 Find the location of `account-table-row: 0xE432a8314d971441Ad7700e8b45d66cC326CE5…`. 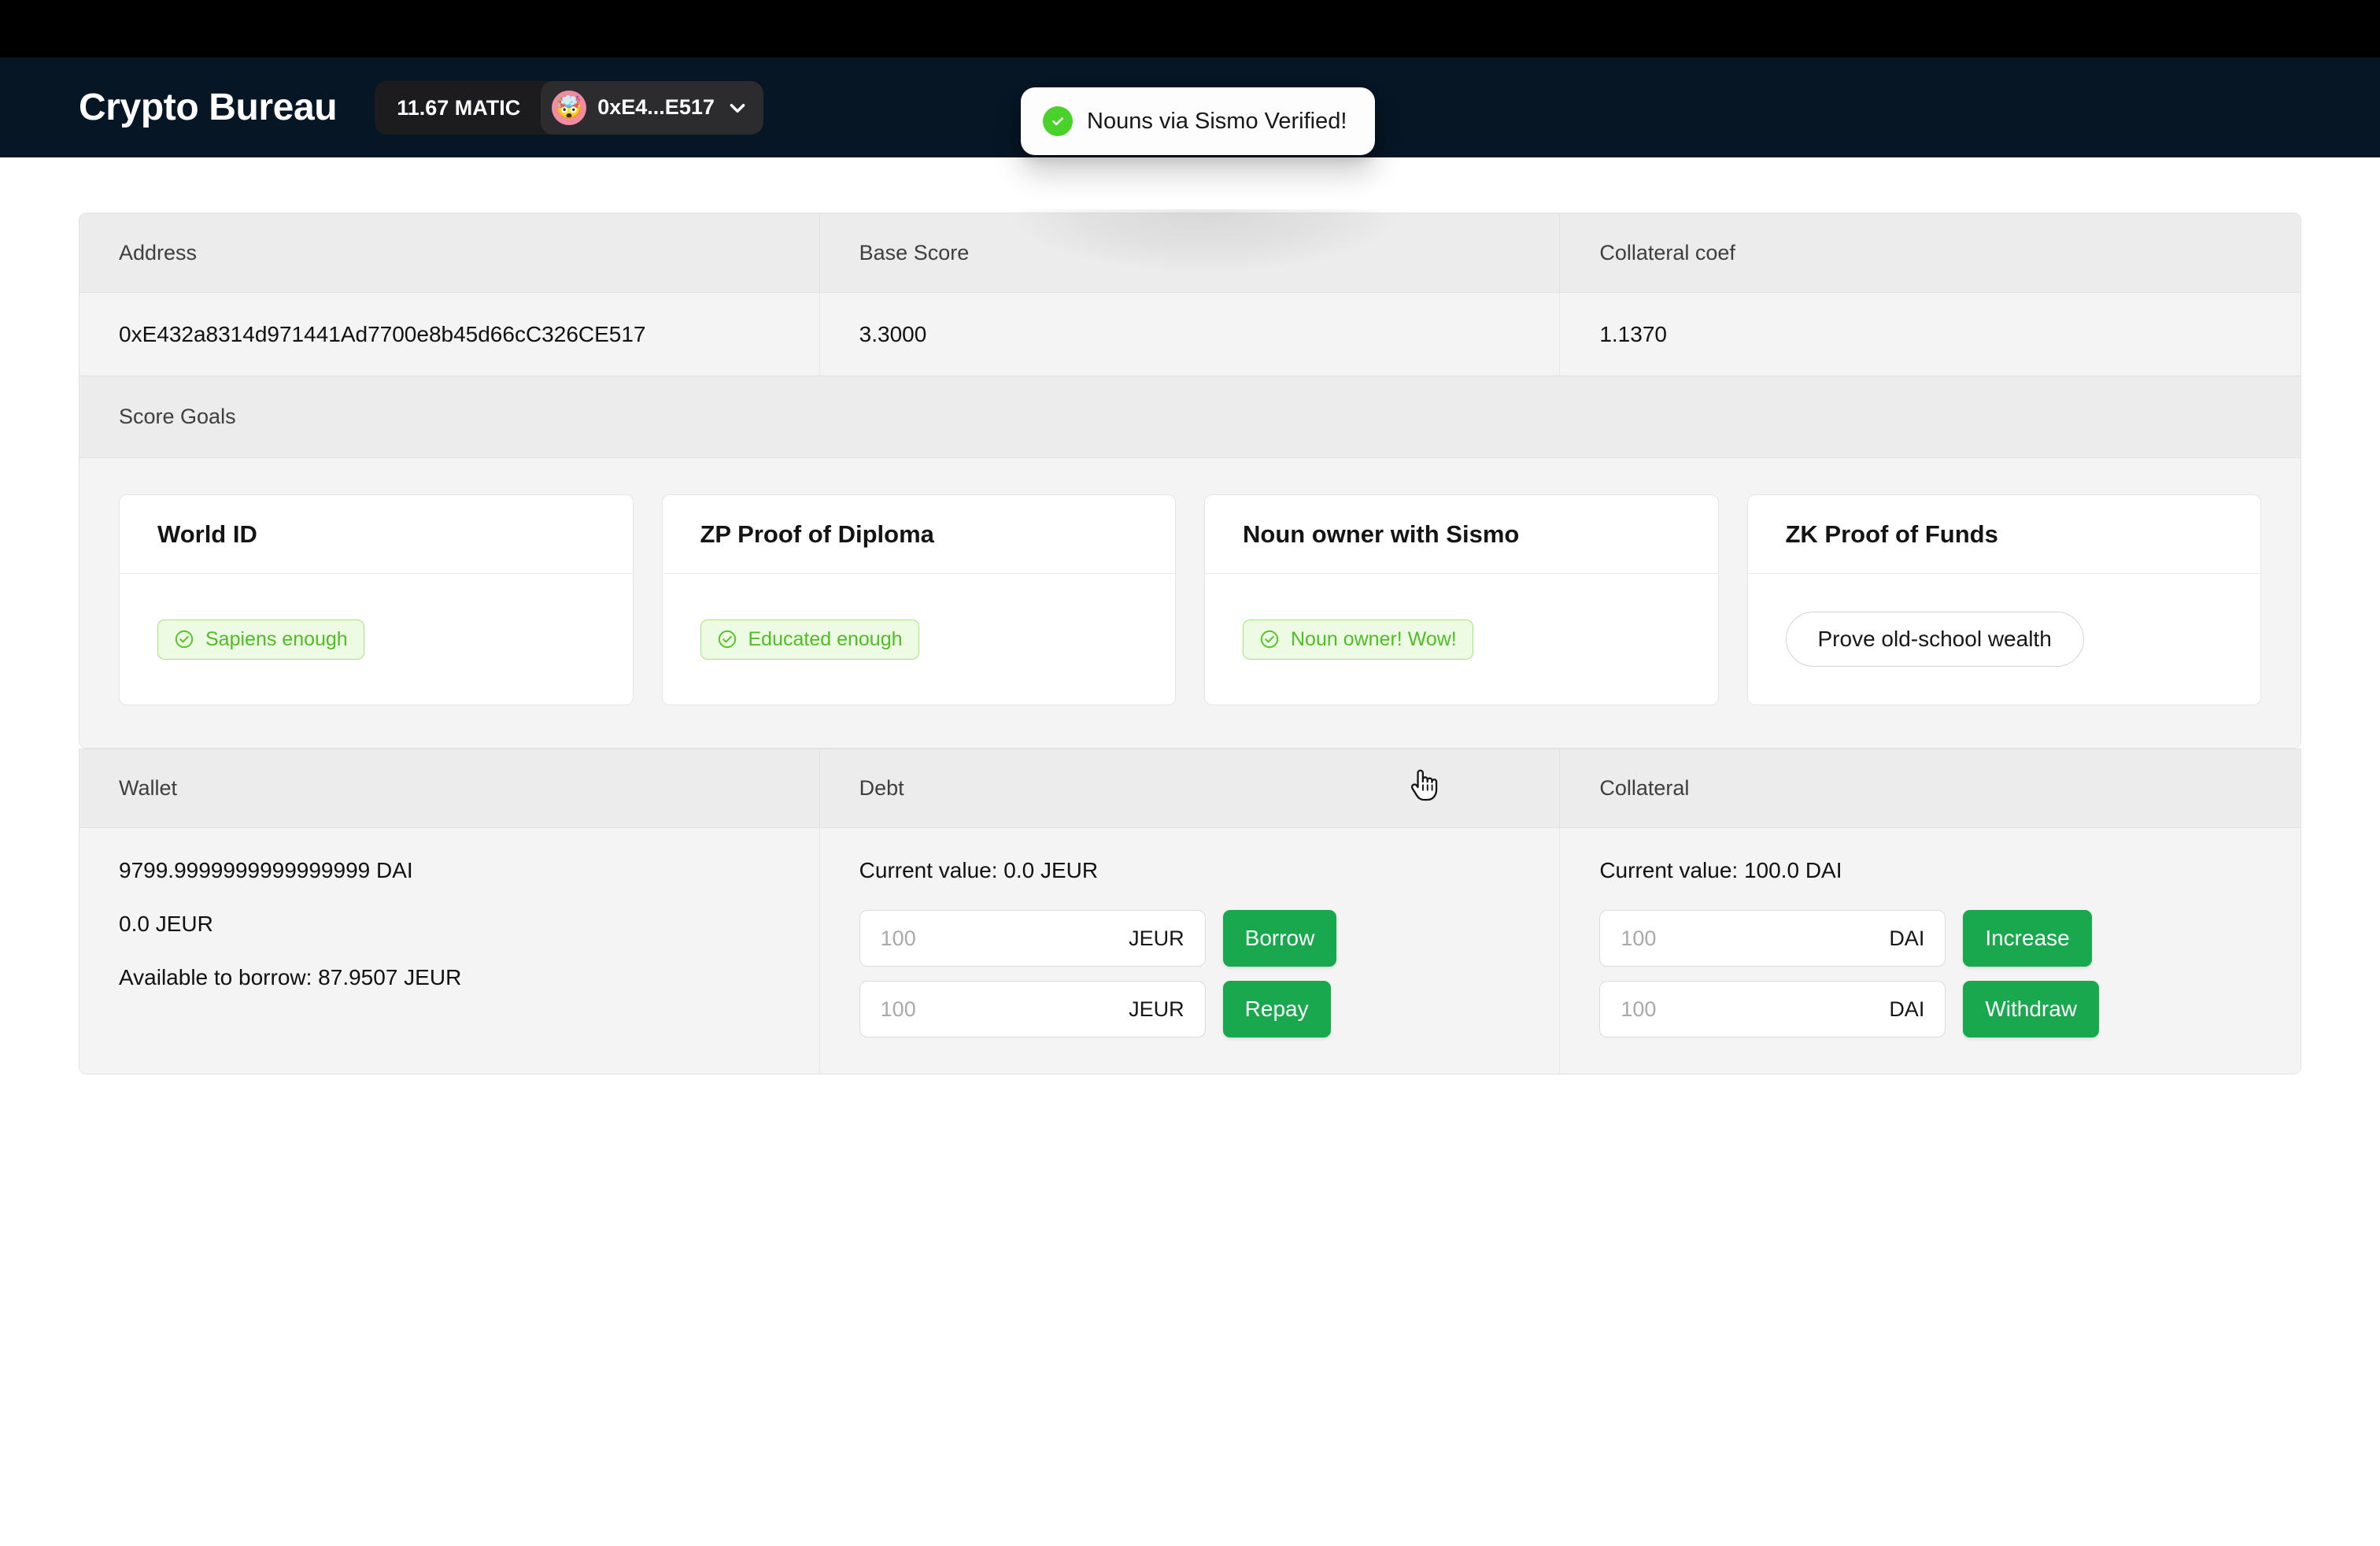

account-table-row: 0xE432a8314d971441Ad7700e8b45d66cC326CE5… is located at coordinates (1190, 333).